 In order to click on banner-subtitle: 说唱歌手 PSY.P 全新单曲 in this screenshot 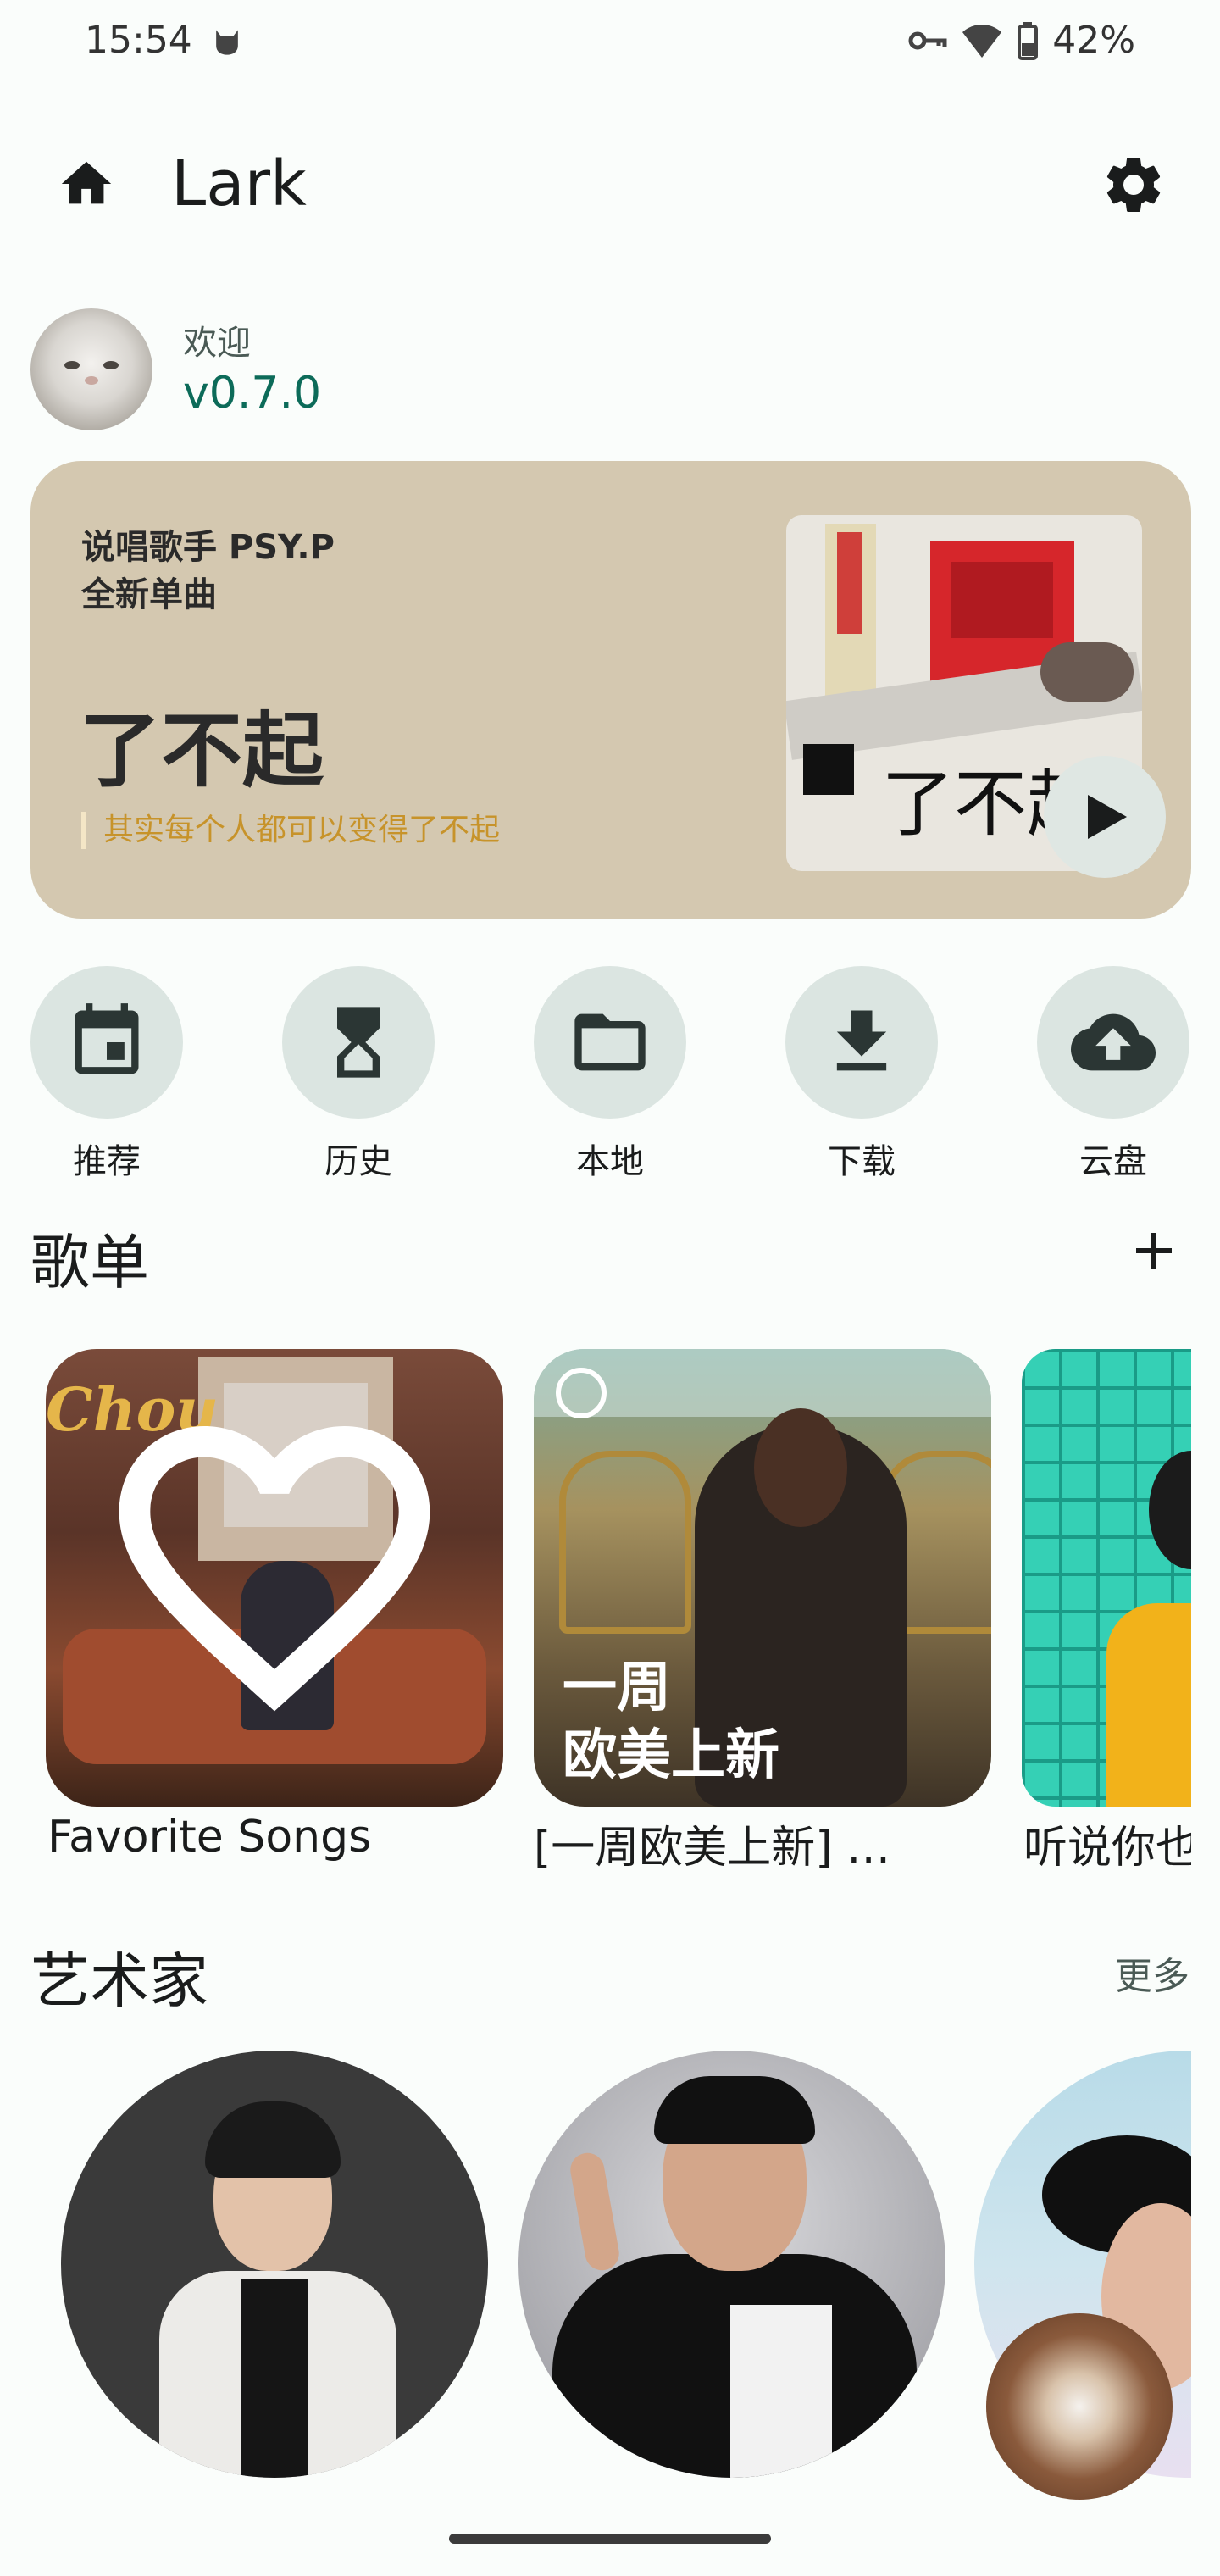, I will do `click(208, 571)`.